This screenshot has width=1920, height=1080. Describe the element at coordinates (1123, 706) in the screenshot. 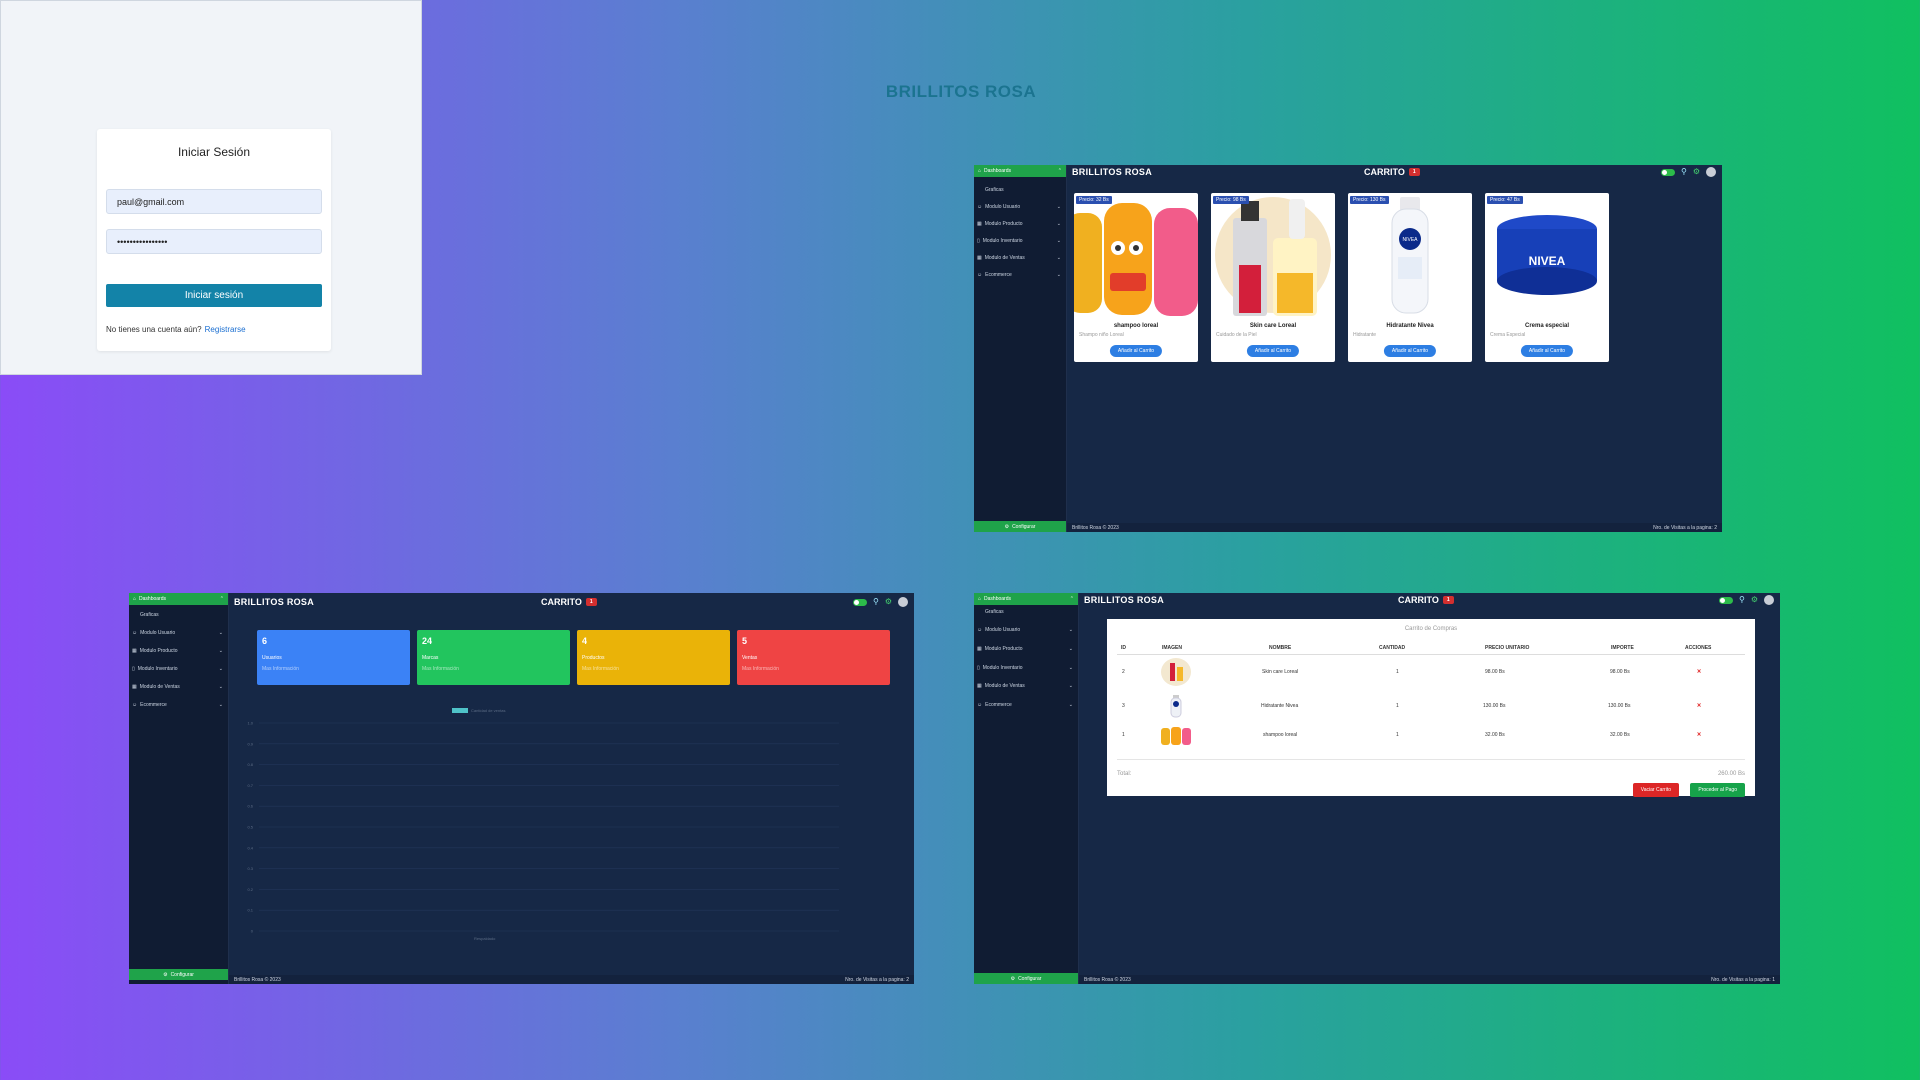

I see `cell-id: 3` at that location.